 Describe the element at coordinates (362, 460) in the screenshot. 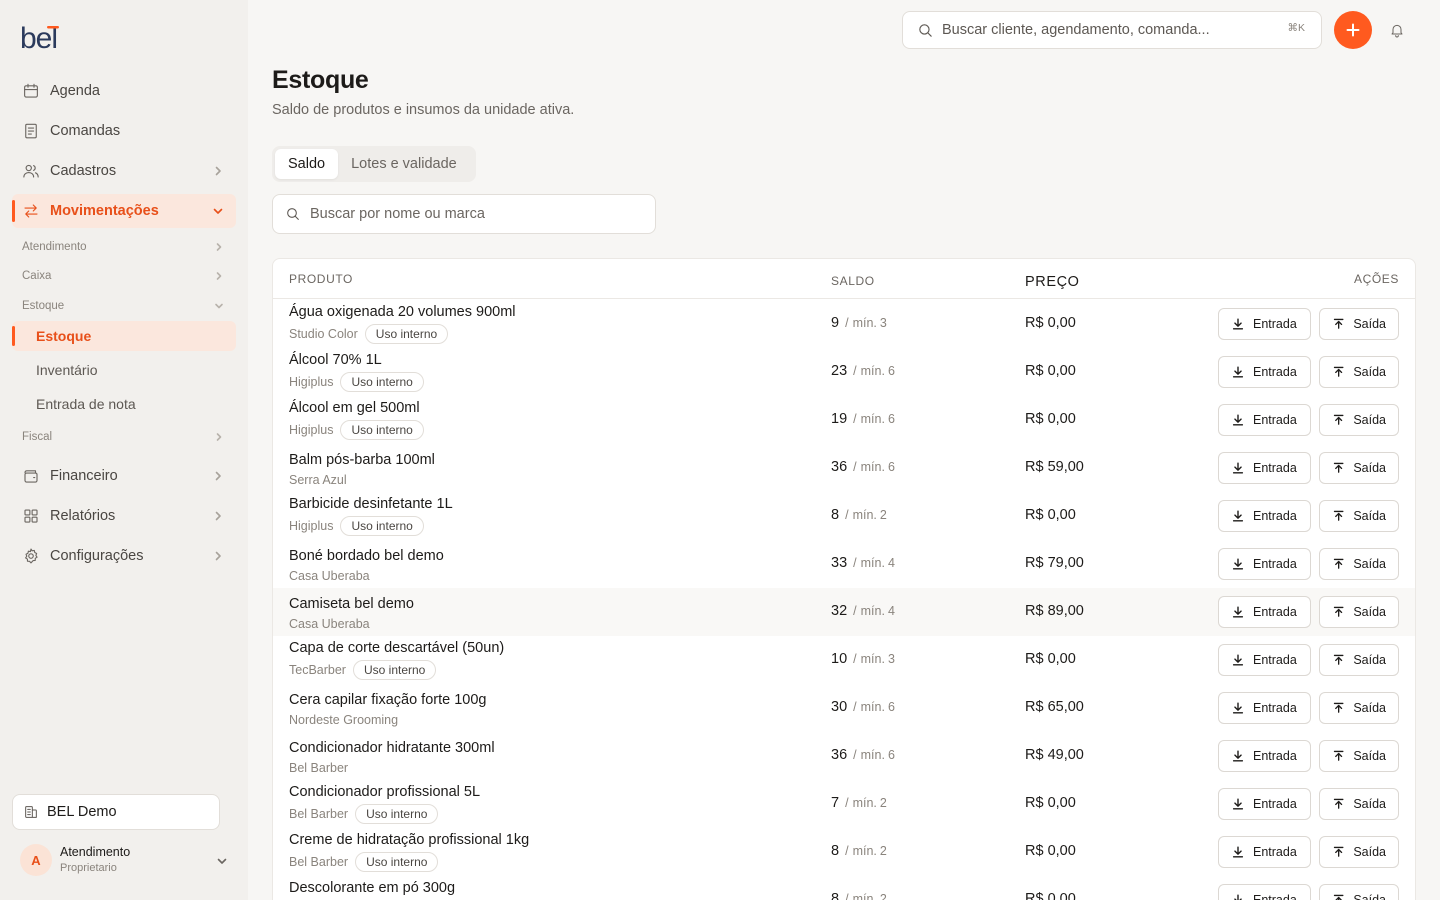

I see `product-name: Balm pós-barba 100ml` at that location.